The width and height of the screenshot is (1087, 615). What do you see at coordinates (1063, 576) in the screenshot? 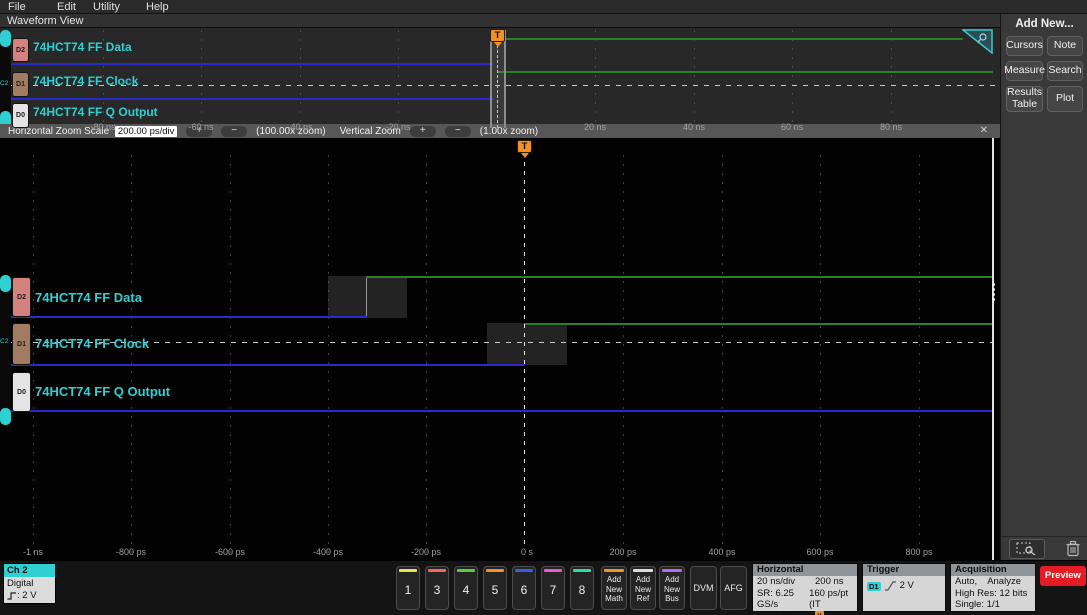
I see `preview-button: Preview` at bounding box center [1063, 576].